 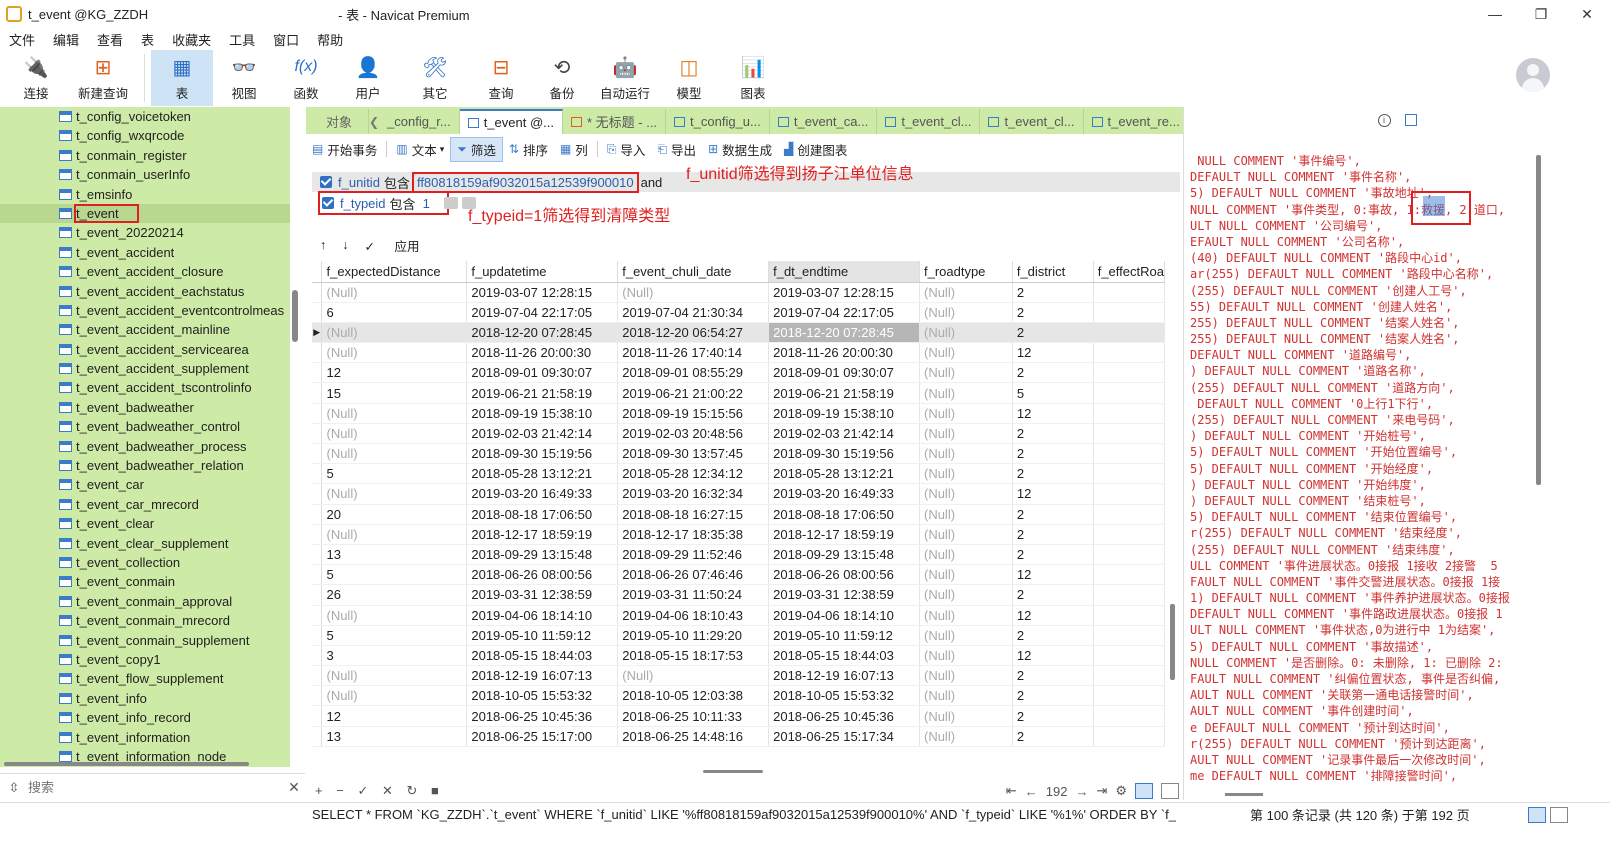 What do you see at coordinates (844, 676) in the screenshot?
I see `table-cell: 2018-12-19 16:07:13` at bounding box center [844, 676].